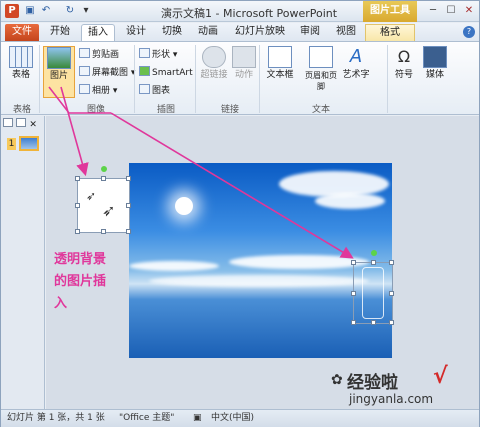 The width and height of the screenshot is (480, 428). Describe the element at coordinates (30, 11) in the screenshot. I see `save-icon: ▣` at that location.